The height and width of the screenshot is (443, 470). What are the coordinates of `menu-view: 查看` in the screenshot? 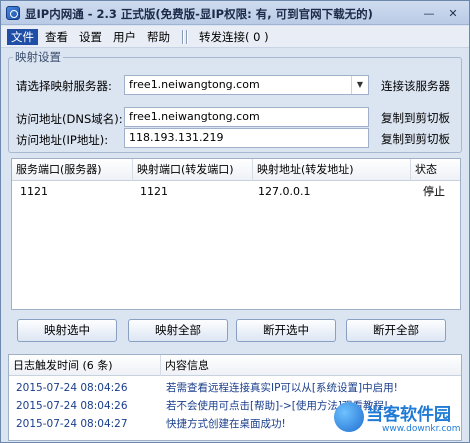 It's located at (56, 37).